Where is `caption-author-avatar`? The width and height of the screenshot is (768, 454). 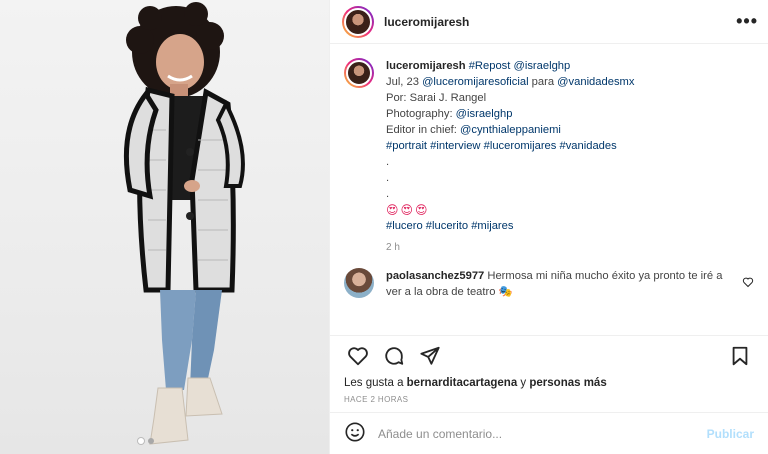 caption-author-avatar is located at coordinates (359, 73).